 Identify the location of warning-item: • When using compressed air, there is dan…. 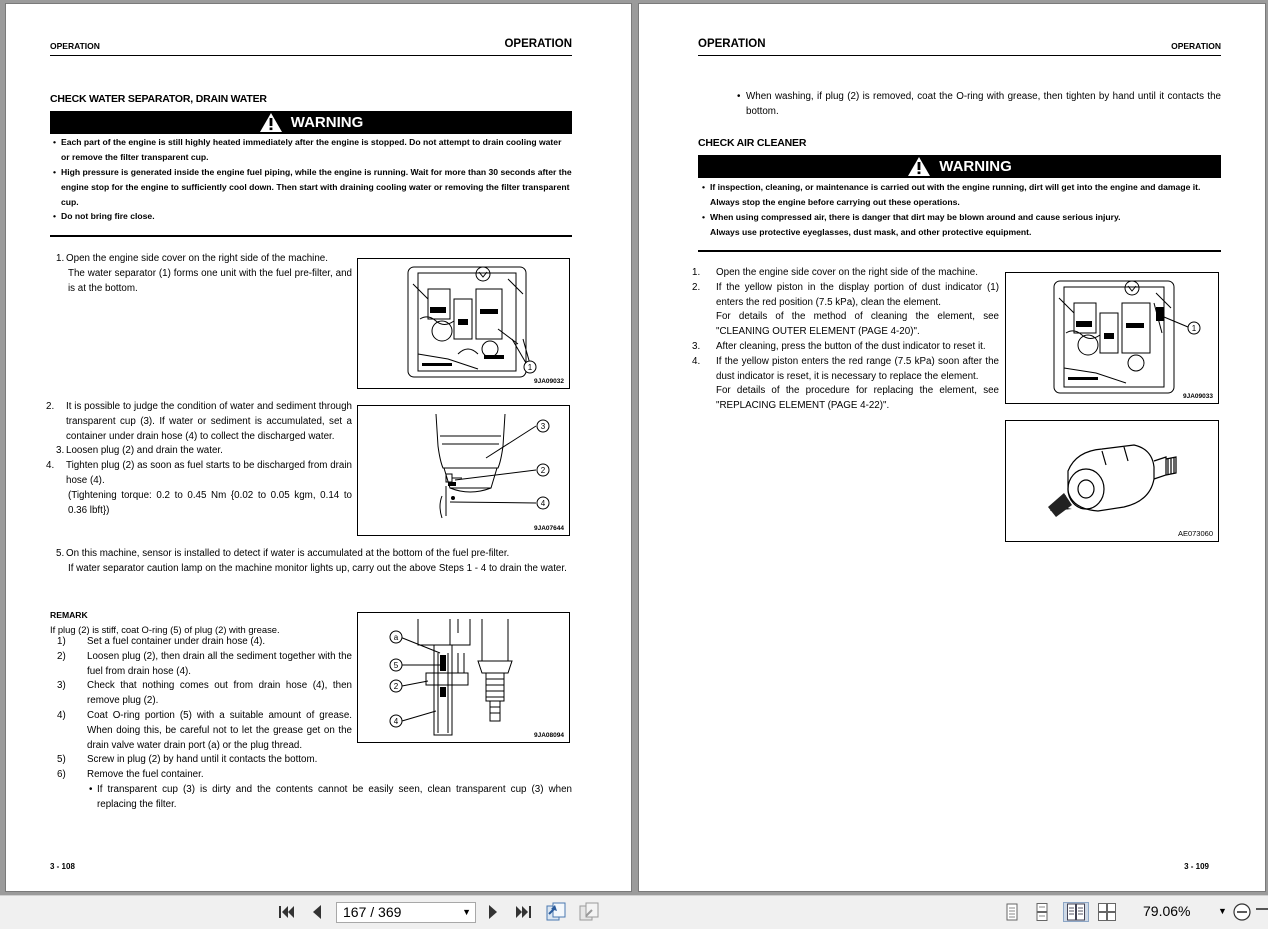
(911, 224).